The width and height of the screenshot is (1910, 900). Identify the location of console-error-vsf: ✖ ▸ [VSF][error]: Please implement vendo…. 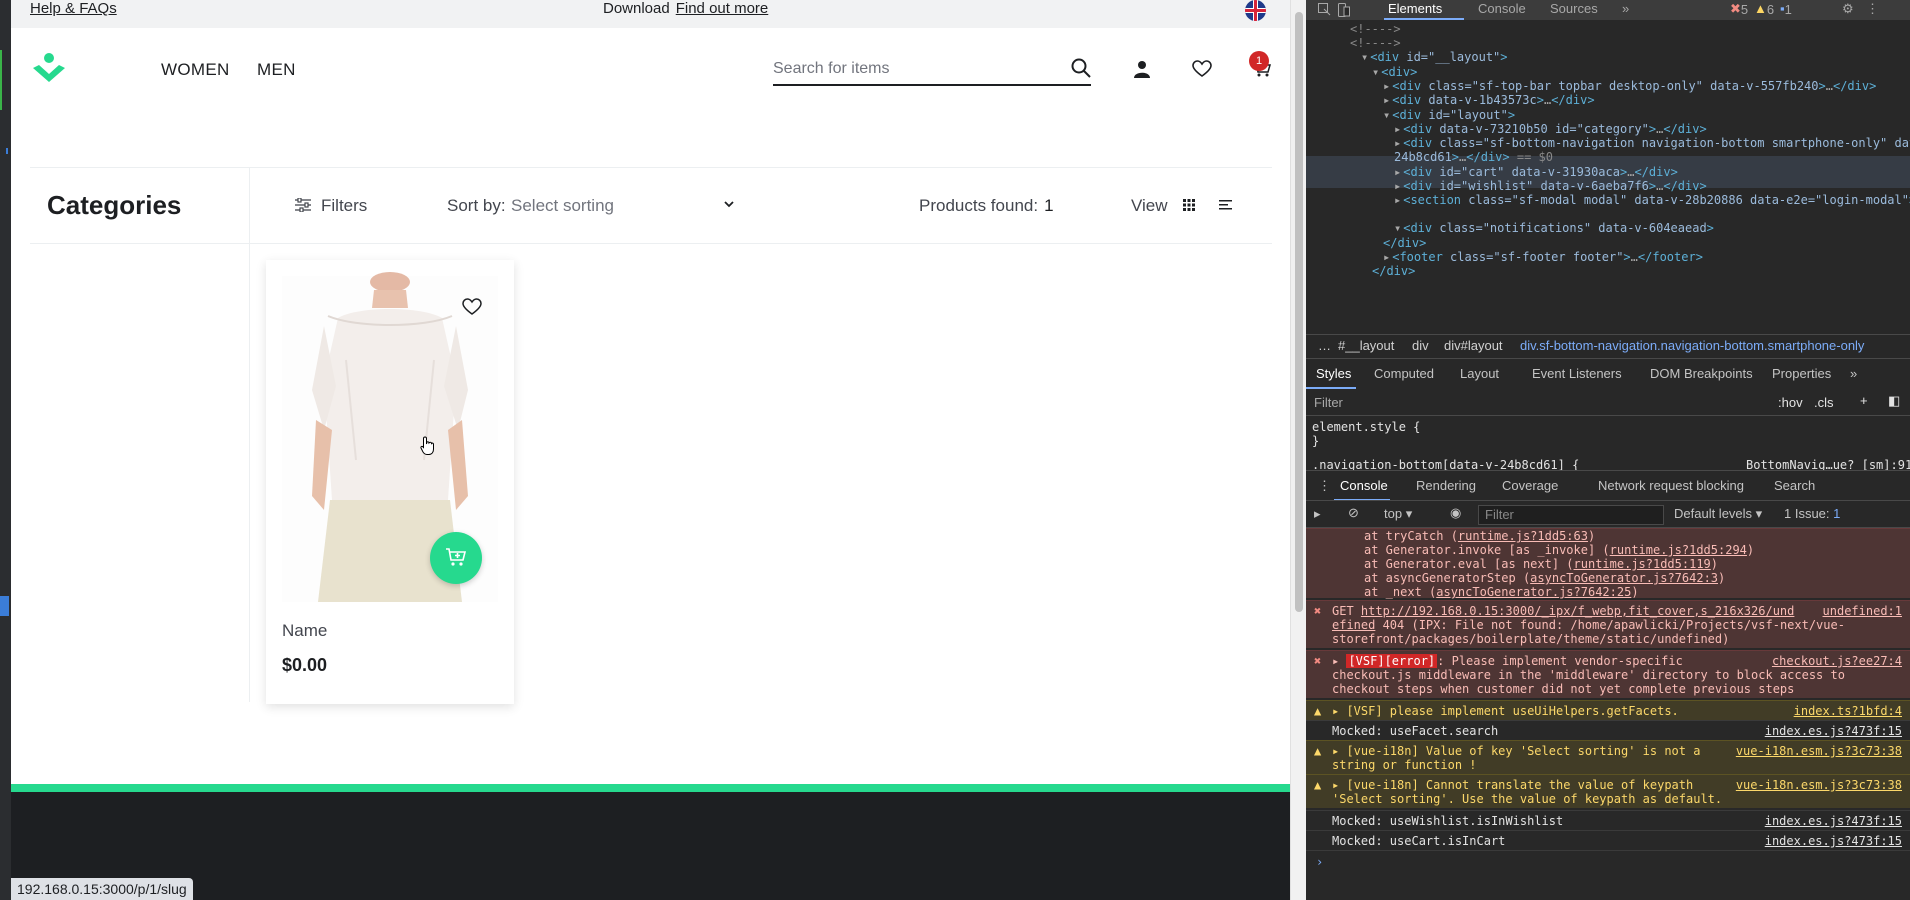
(1608, 674).